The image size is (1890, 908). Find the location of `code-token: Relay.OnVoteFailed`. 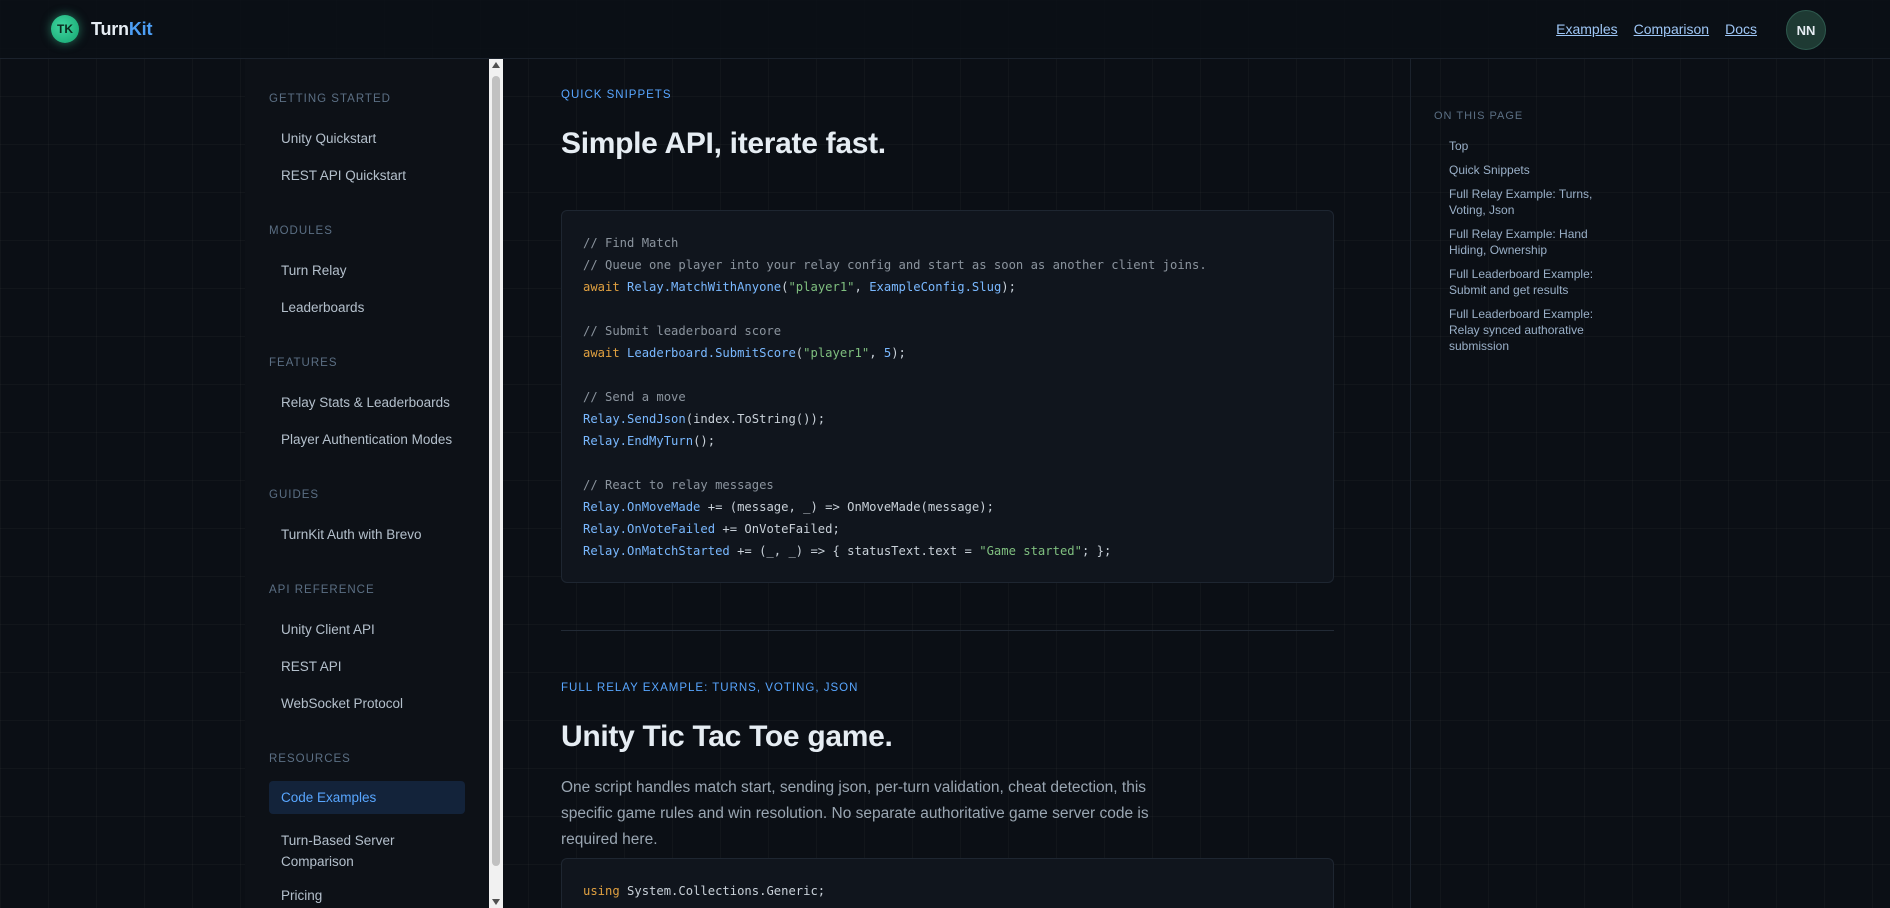

code-token: Relay.OnVoteFailed is located at coordinates (649, 529).